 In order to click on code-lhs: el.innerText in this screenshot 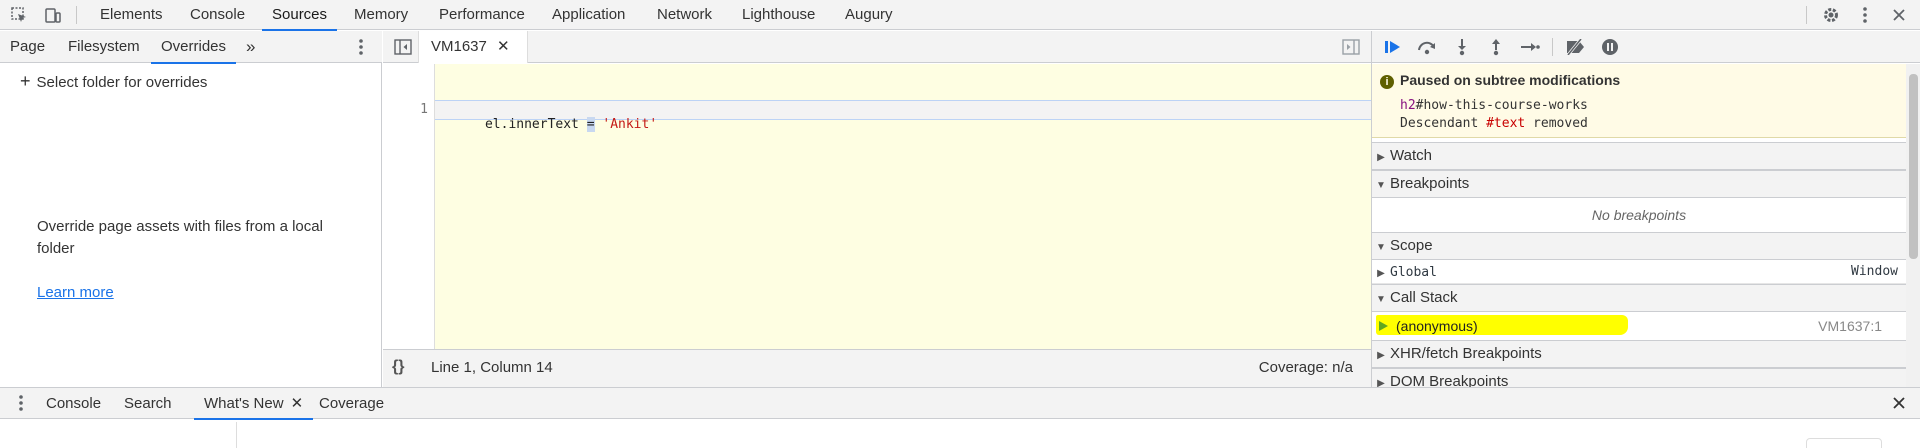, I will do `click(535, 124)`.